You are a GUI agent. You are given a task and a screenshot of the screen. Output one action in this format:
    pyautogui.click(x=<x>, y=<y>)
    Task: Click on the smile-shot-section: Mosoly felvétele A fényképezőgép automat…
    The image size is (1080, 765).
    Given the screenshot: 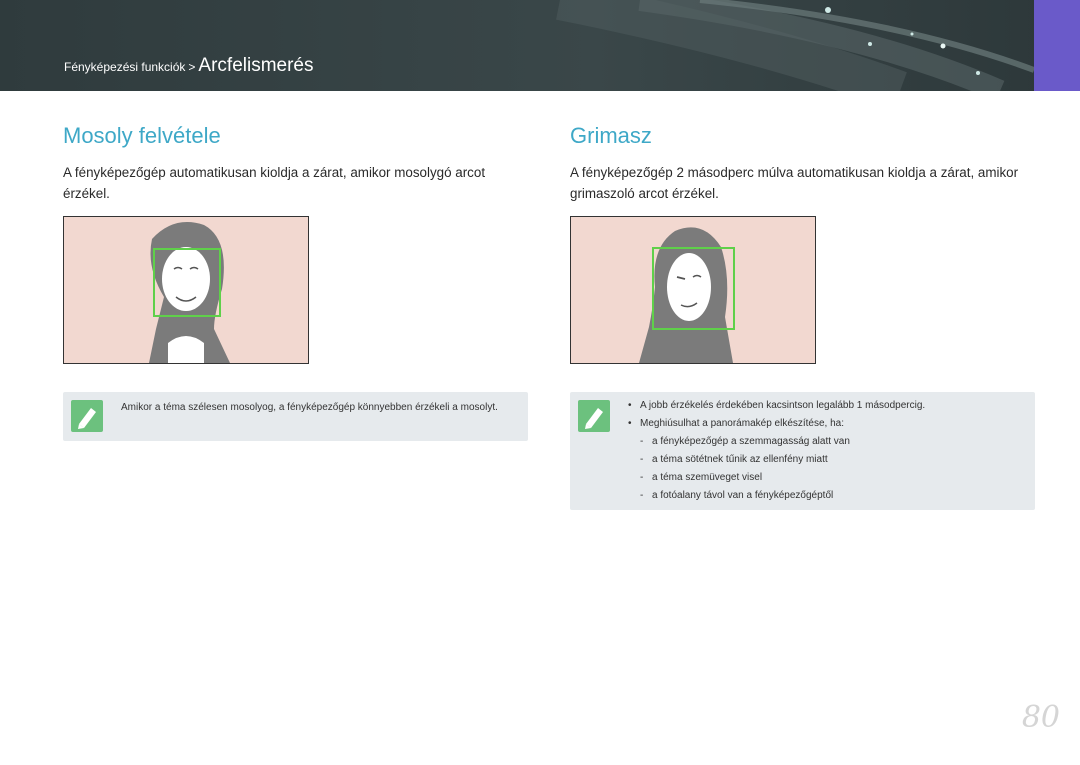 What is the action you would take?
    pyautogui.click(x=295, y=162)
    